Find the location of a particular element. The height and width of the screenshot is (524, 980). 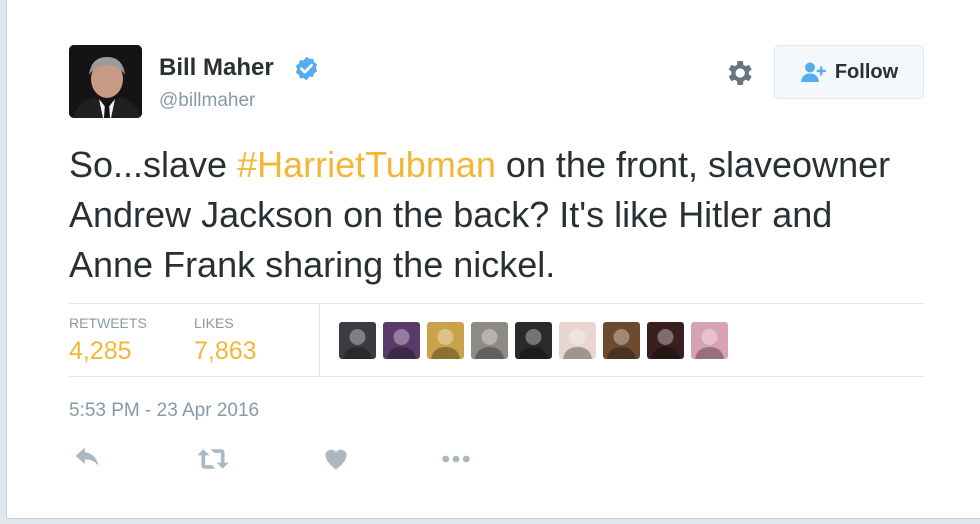

liker-avatars is located at coordinates (537, 340).